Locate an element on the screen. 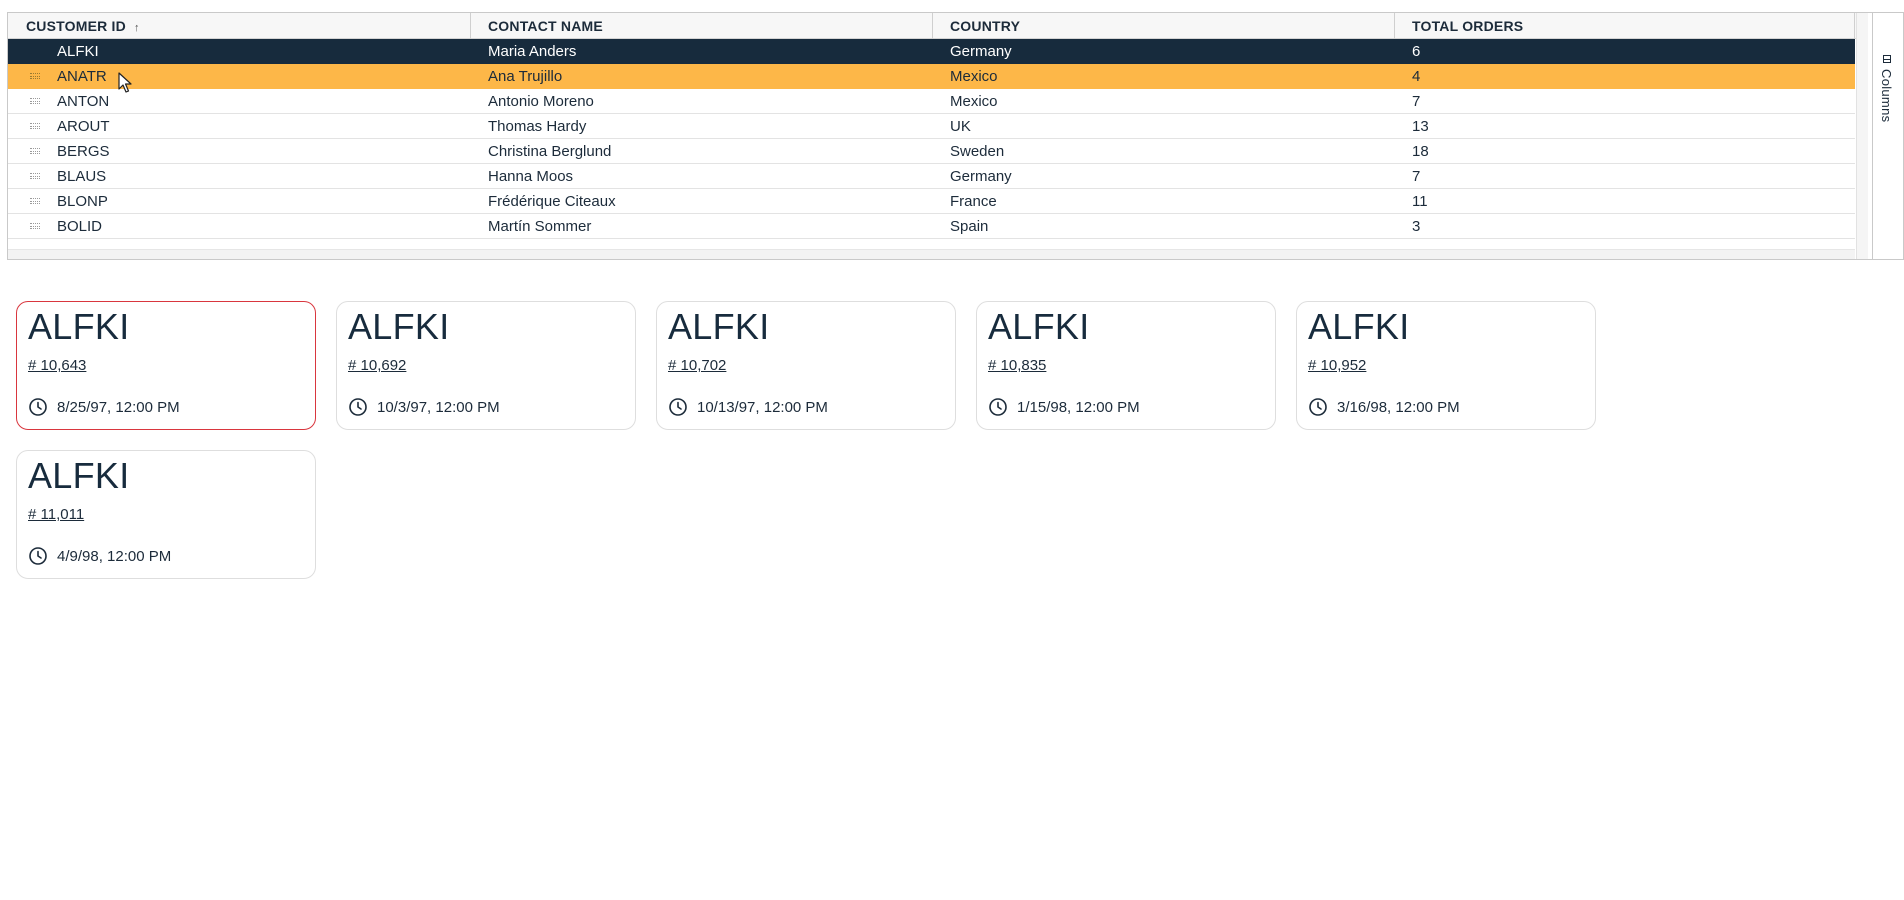 This screenshot has height=900, width=1904. customer-id-cell: BLONP is located at coordinates (82, 201).